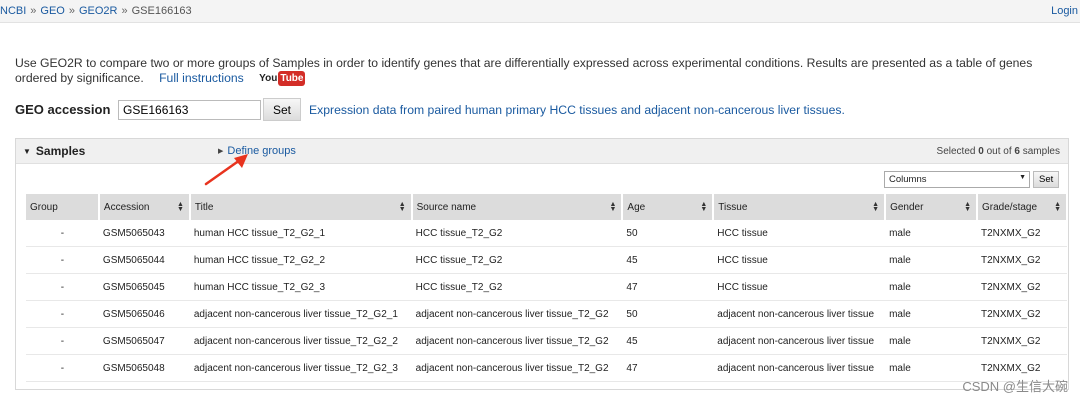 Image resolution: width=1080 pixels, height=402 pixels. What do you see at coordinates (300, 260) in the screenshot?
I see `cell-title: human HCC tissue_T2_G2_2` at bounding box center [300, 260].